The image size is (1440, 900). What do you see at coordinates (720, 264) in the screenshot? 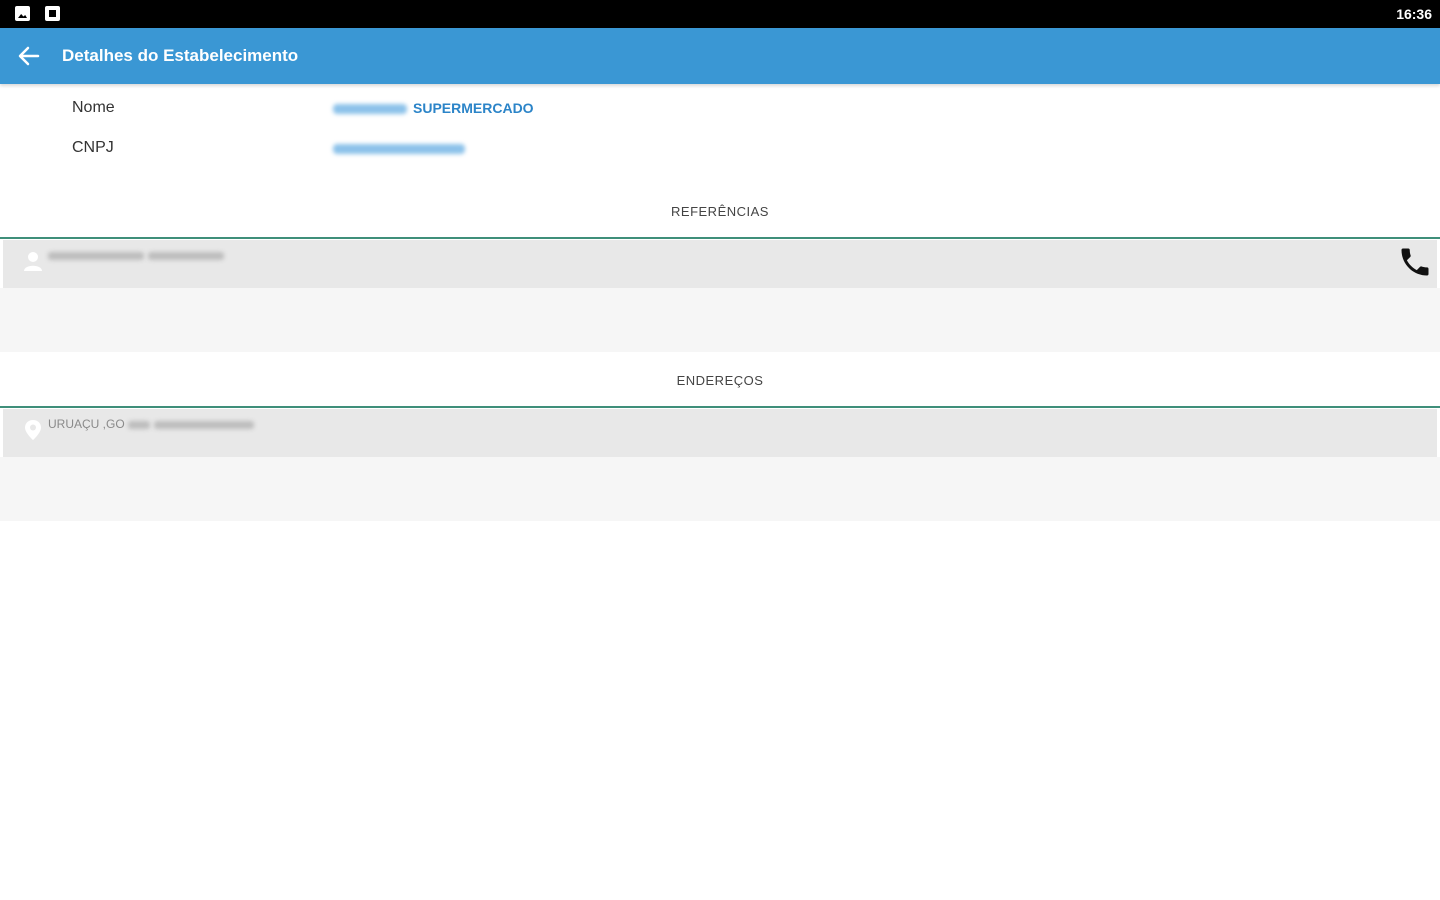
I see `reference-list-item` at bounding box center [720, 264].